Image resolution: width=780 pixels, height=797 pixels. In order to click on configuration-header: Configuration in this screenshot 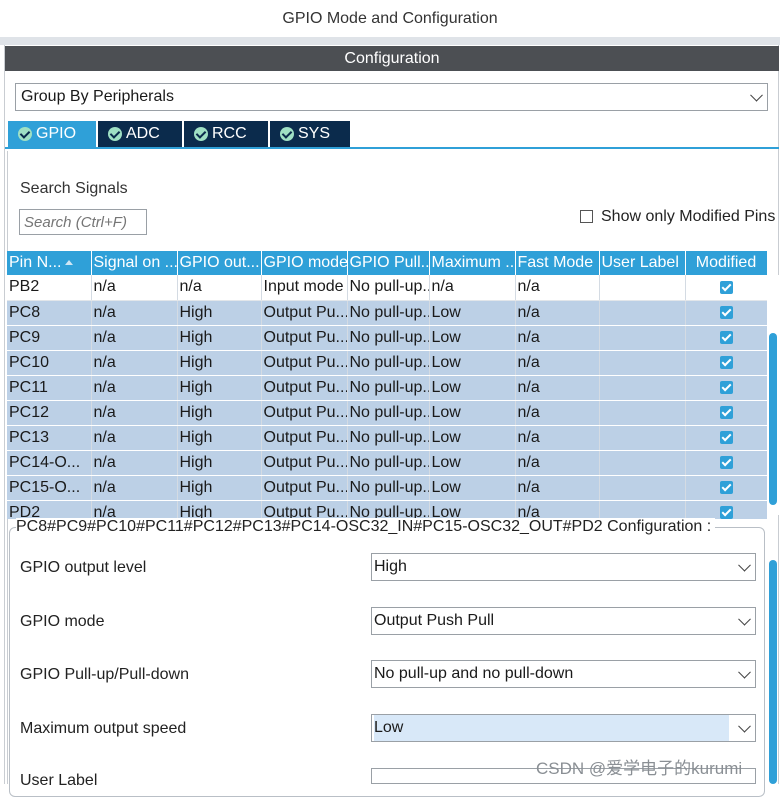, I will do `click(392, 58)`.